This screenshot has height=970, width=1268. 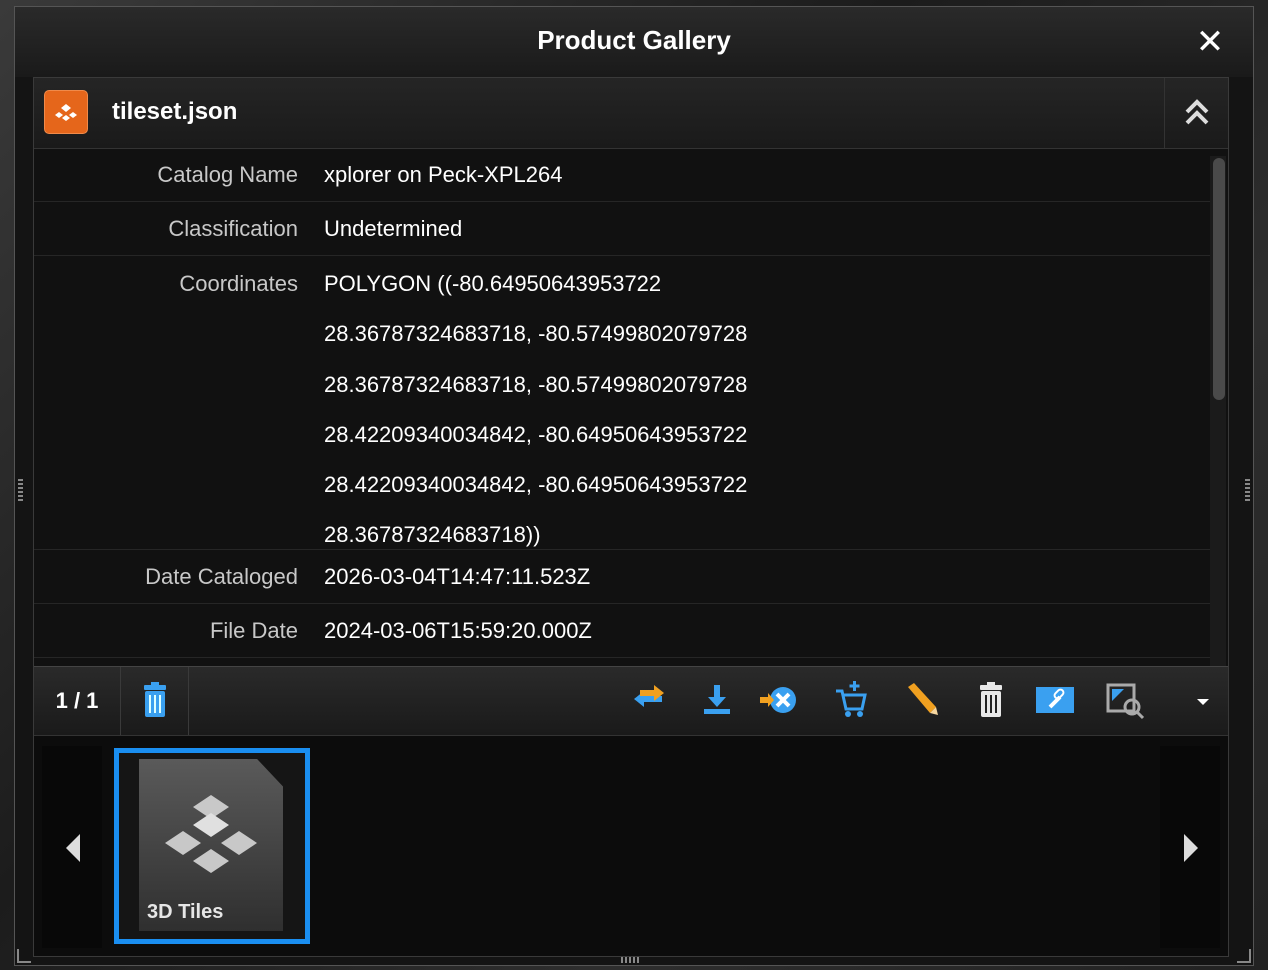 I want to click on chevron-left-icon, so click(x=73, y=848).